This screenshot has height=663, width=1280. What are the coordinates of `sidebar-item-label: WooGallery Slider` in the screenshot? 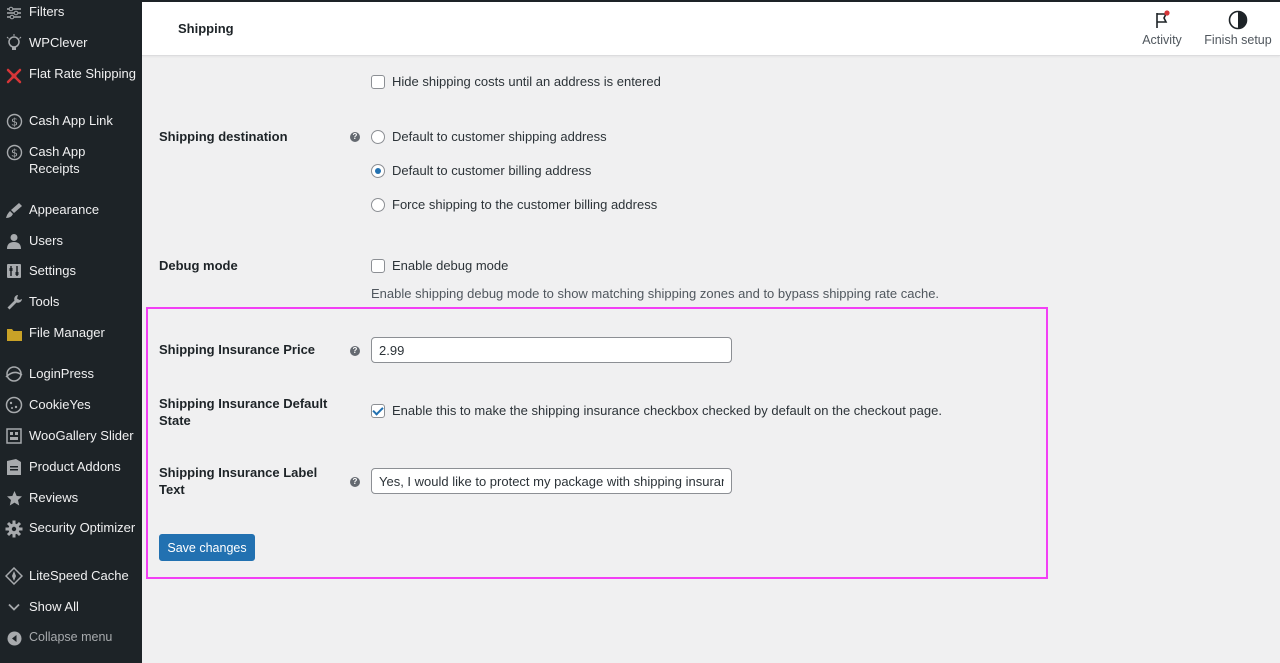 It's located at (81, 435).